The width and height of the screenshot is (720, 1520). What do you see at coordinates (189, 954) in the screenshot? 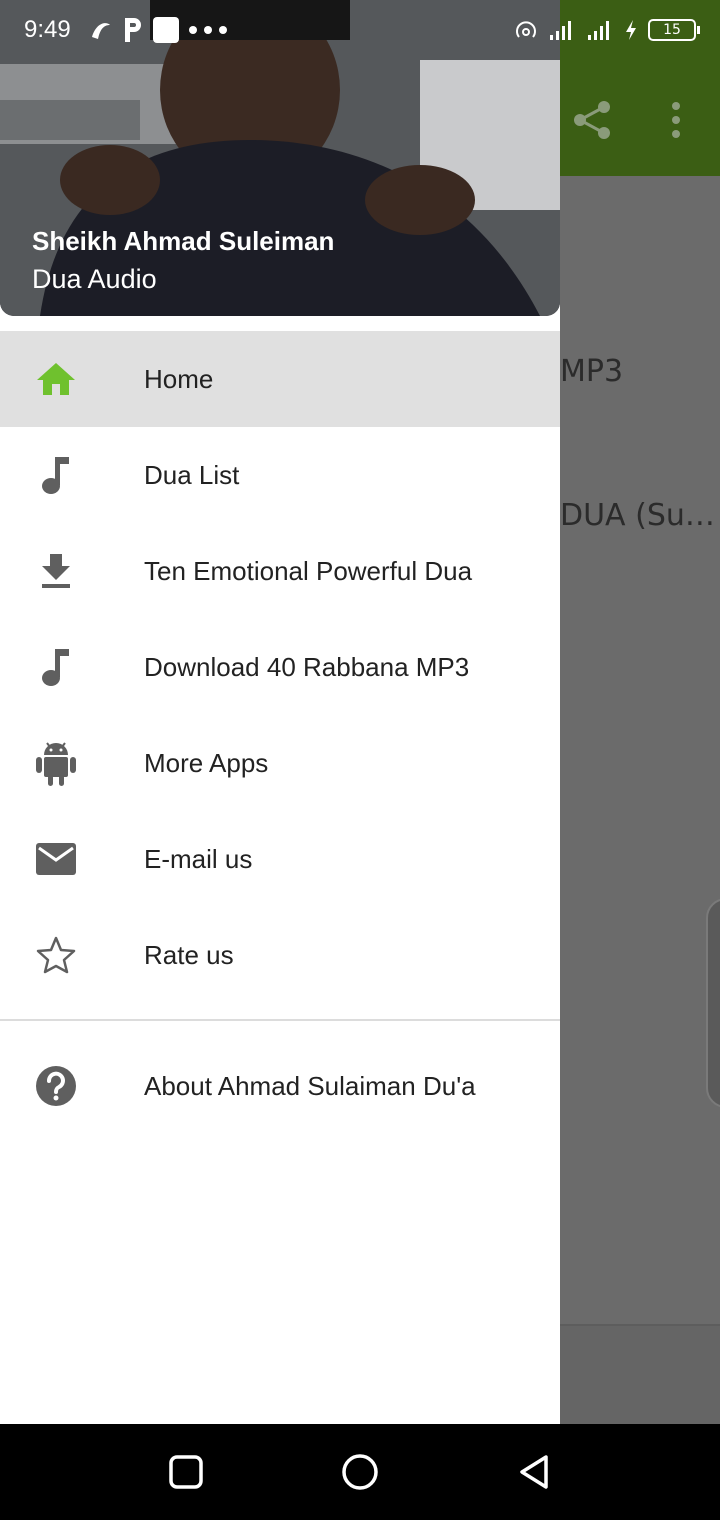
I see `menu-item-label: Rate us` at bounding box center [189, 954].